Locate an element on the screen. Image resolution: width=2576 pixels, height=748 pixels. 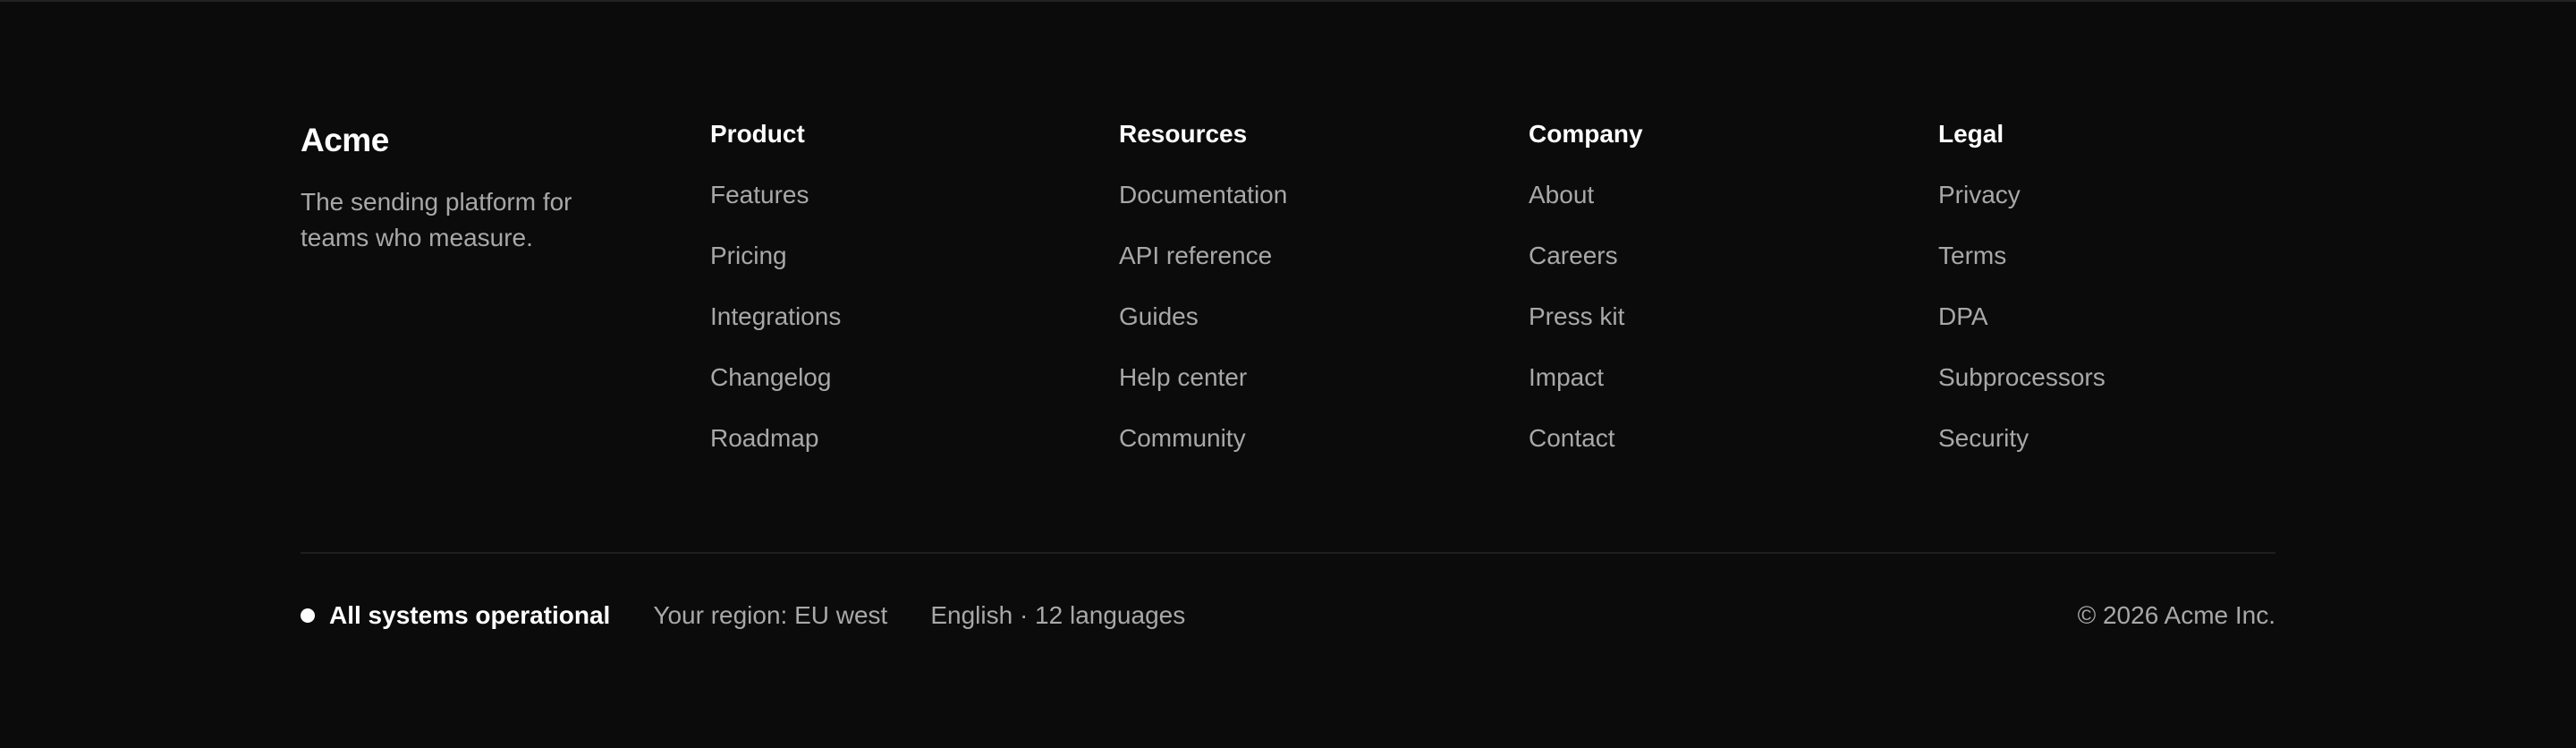
footer-link-contact: Contact is located at coordinates (1716, 451).